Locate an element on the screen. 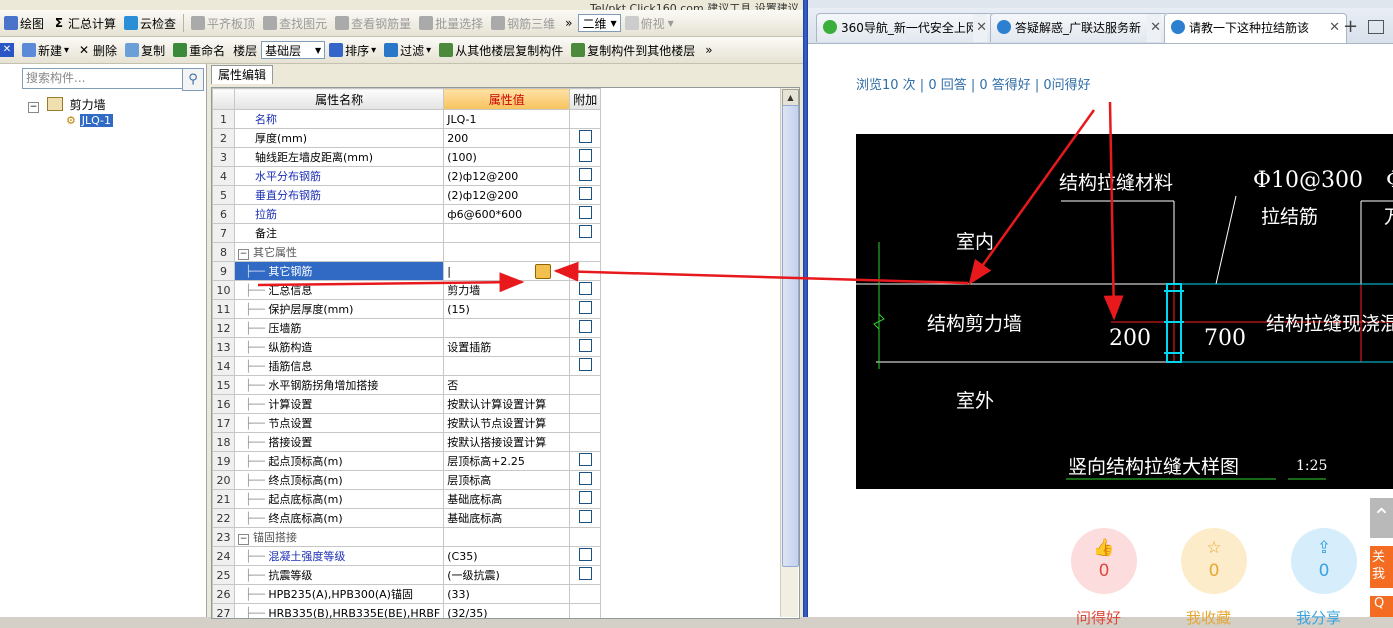 The height and width of the screenshot is (628, 1393). property-name-cell: 垂直分布钢筋 is located at coordinates (339, 195).